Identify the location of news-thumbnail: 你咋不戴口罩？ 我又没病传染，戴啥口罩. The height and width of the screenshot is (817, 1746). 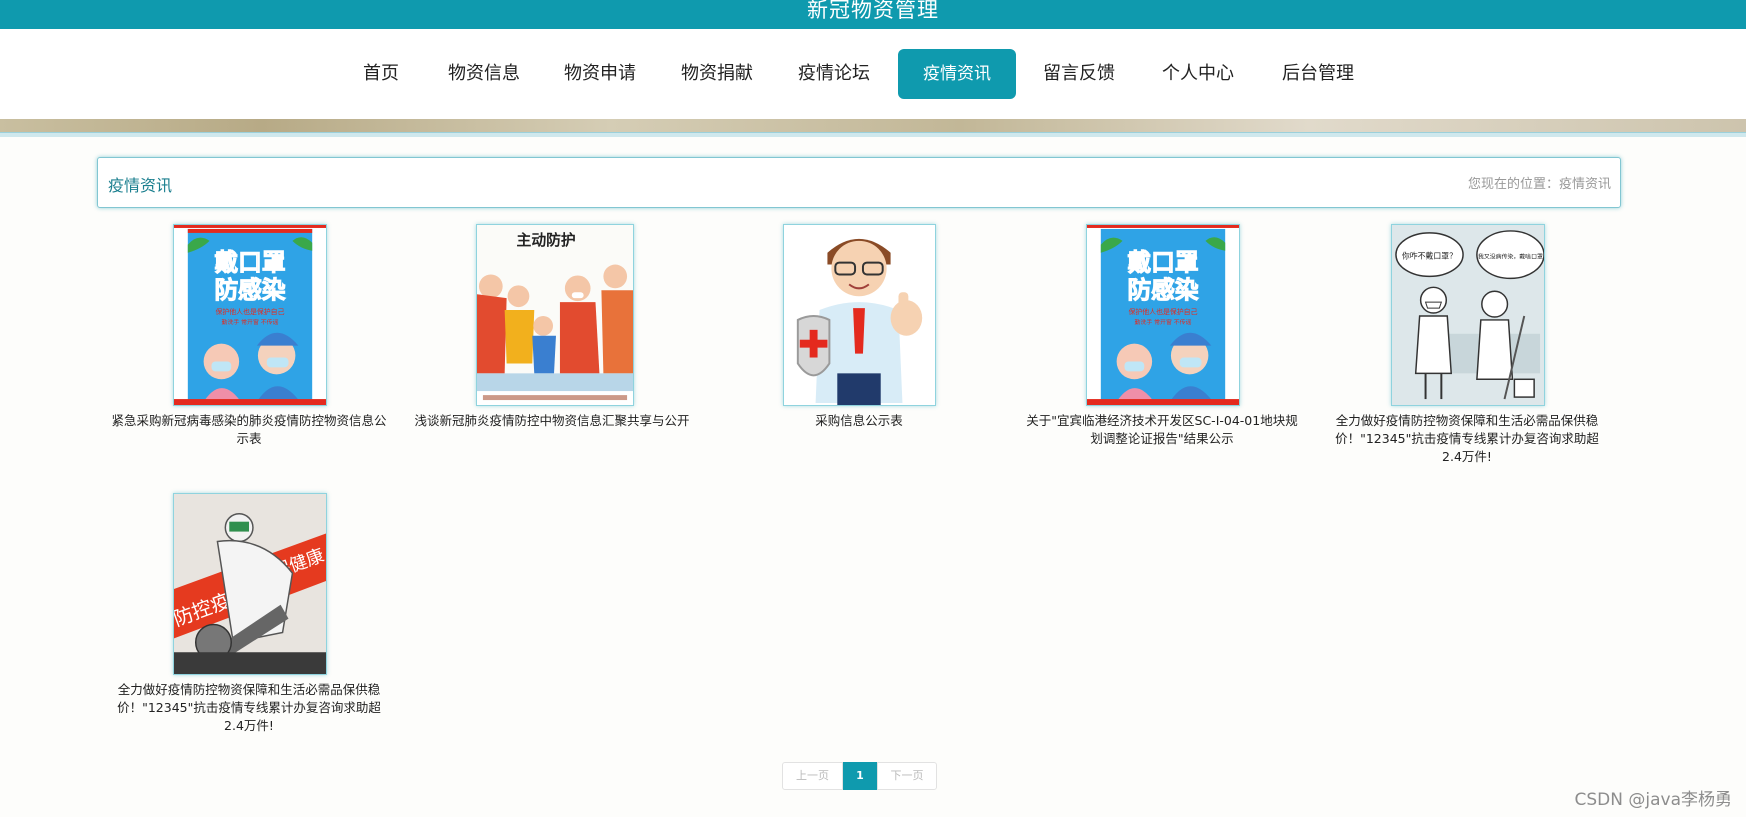
(1468, 315).